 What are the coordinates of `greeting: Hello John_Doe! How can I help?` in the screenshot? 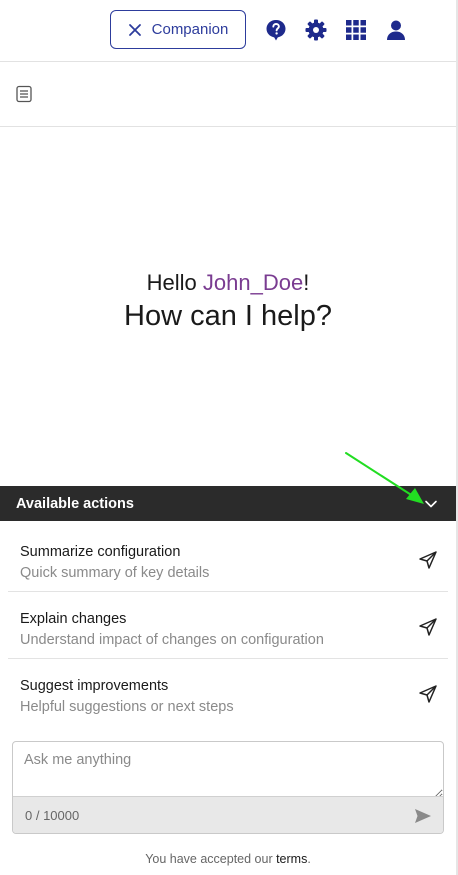 It's located at (228, 301).